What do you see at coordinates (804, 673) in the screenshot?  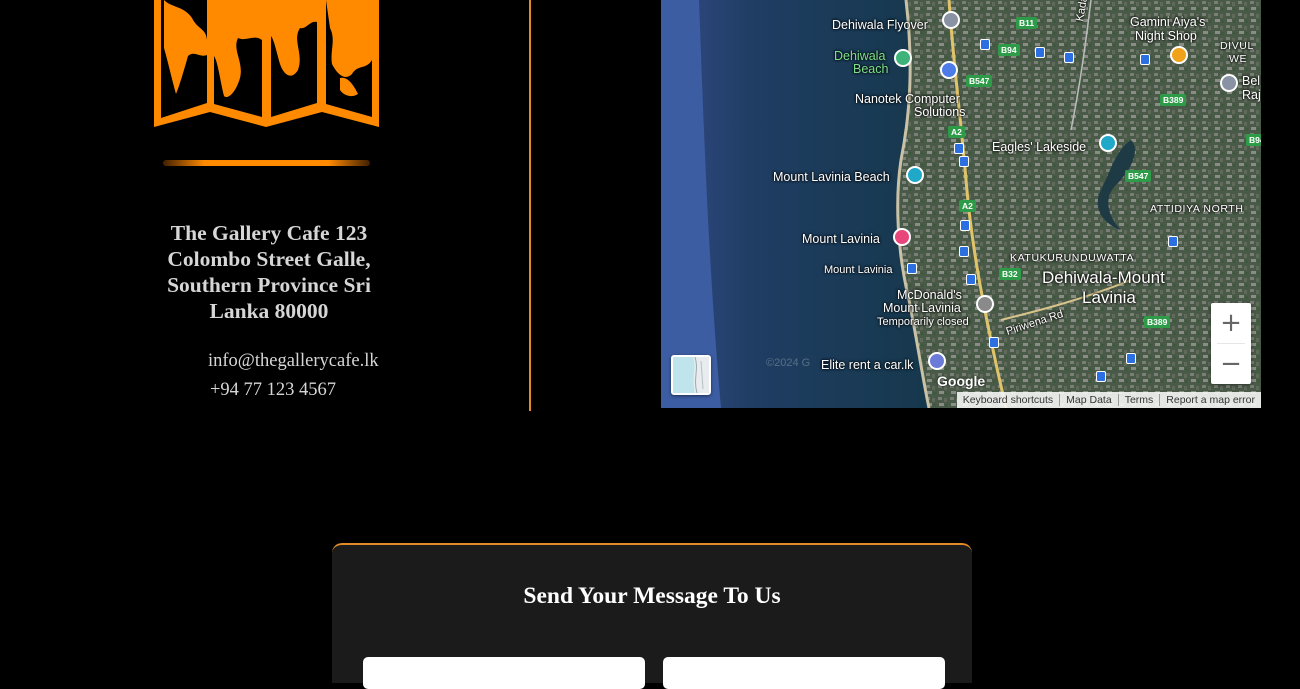 I see `email-input` at bounding box center [804, 673].